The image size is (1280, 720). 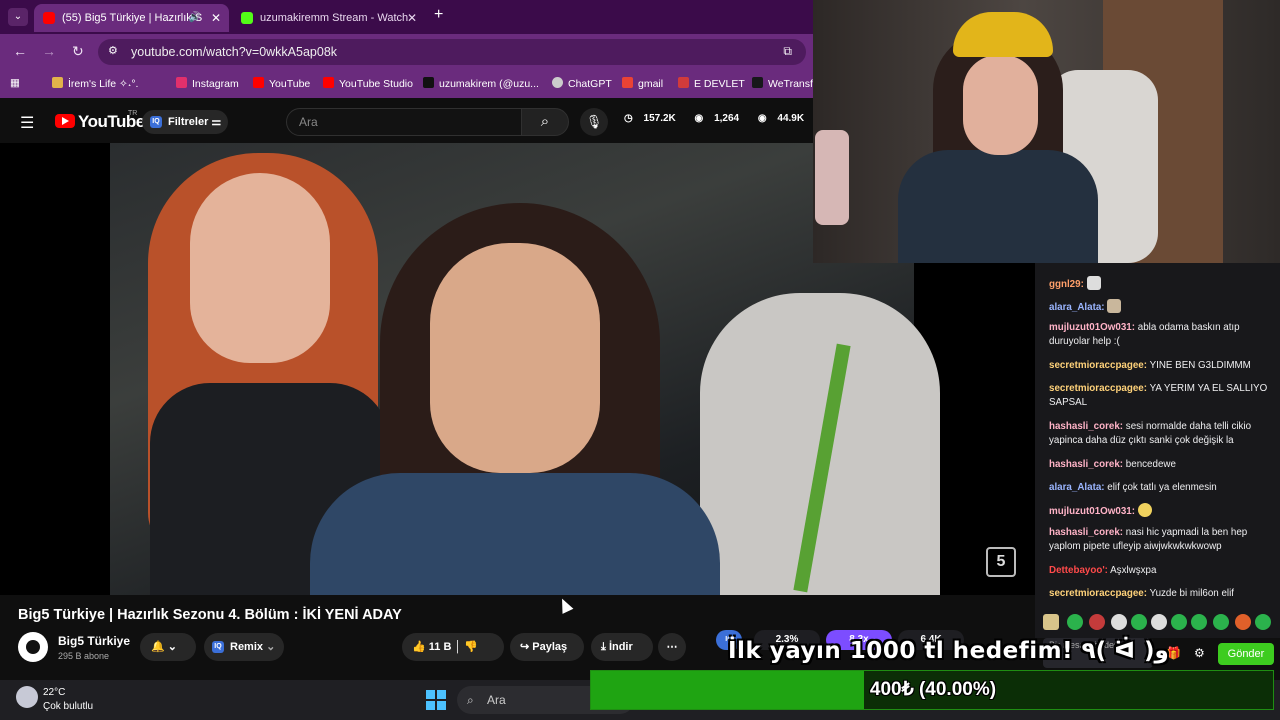 What do you see at coordinates (659, 118) in the screenshot?
I see `views-count: 157.2K` at bounding box center [659, 118].